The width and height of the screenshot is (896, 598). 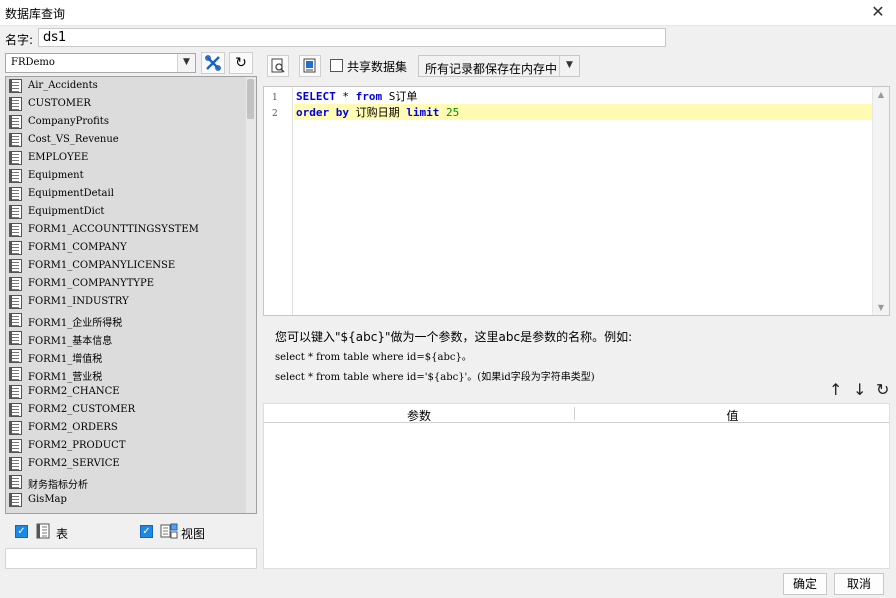 I want to click on table-list-item: FORM1_COMPANYLICENSE, so click(x=131, y=266).